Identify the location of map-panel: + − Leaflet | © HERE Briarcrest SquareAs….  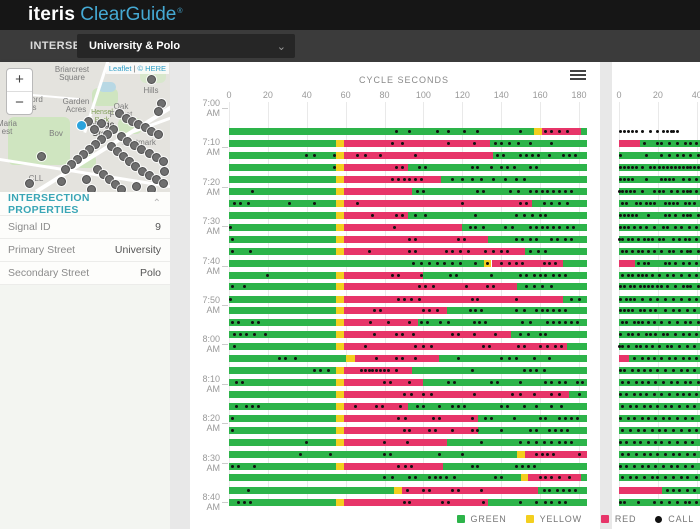
(85, 127).